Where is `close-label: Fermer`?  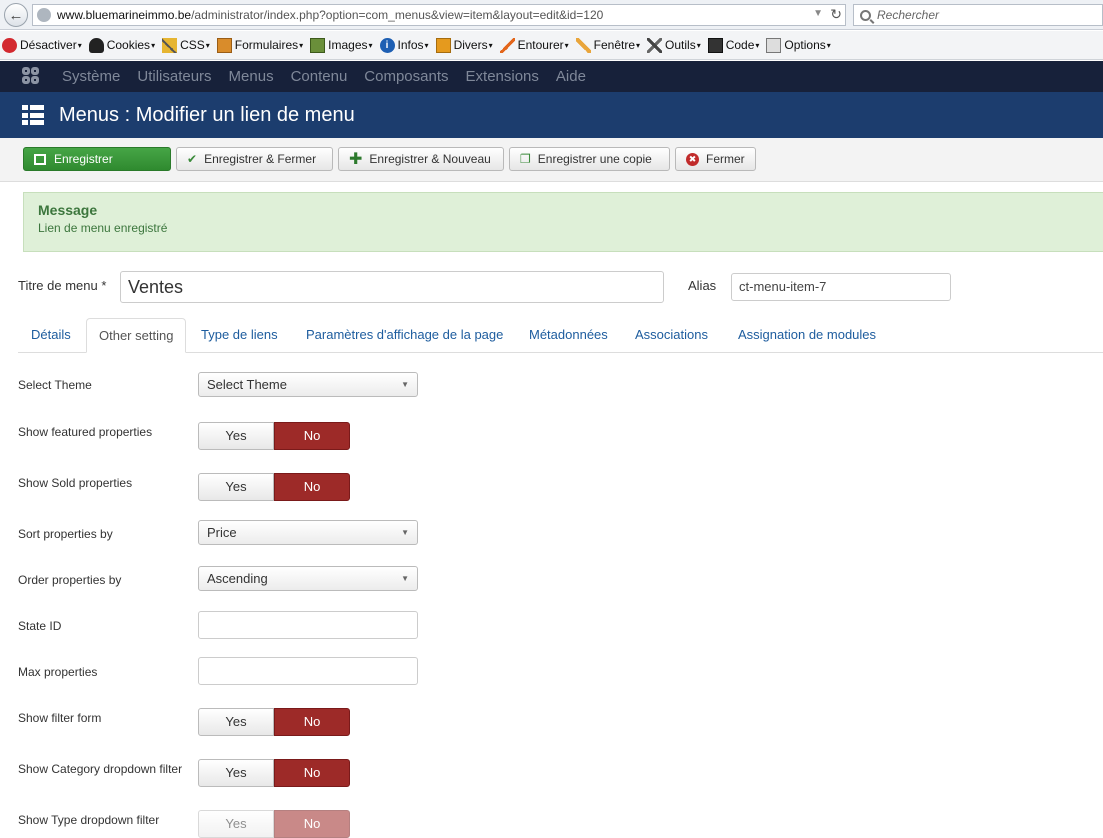
close-label: Fermer is located at coordinates (725, 159).